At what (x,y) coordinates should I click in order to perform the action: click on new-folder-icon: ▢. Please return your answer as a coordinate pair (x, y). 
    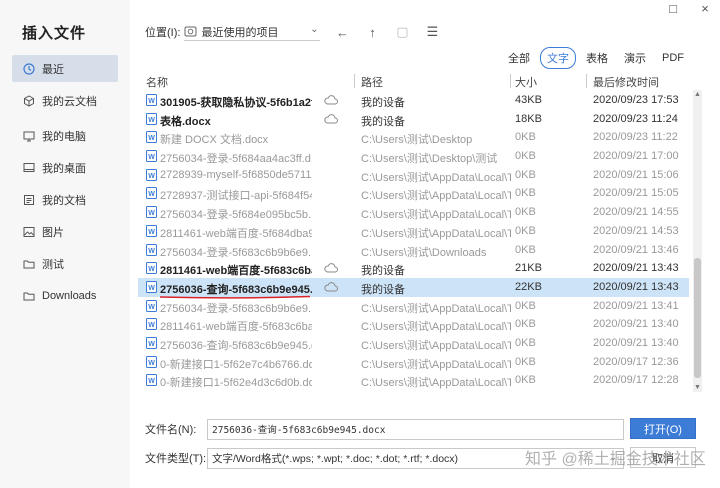
    Looking at the image, I should click on (402, 32).